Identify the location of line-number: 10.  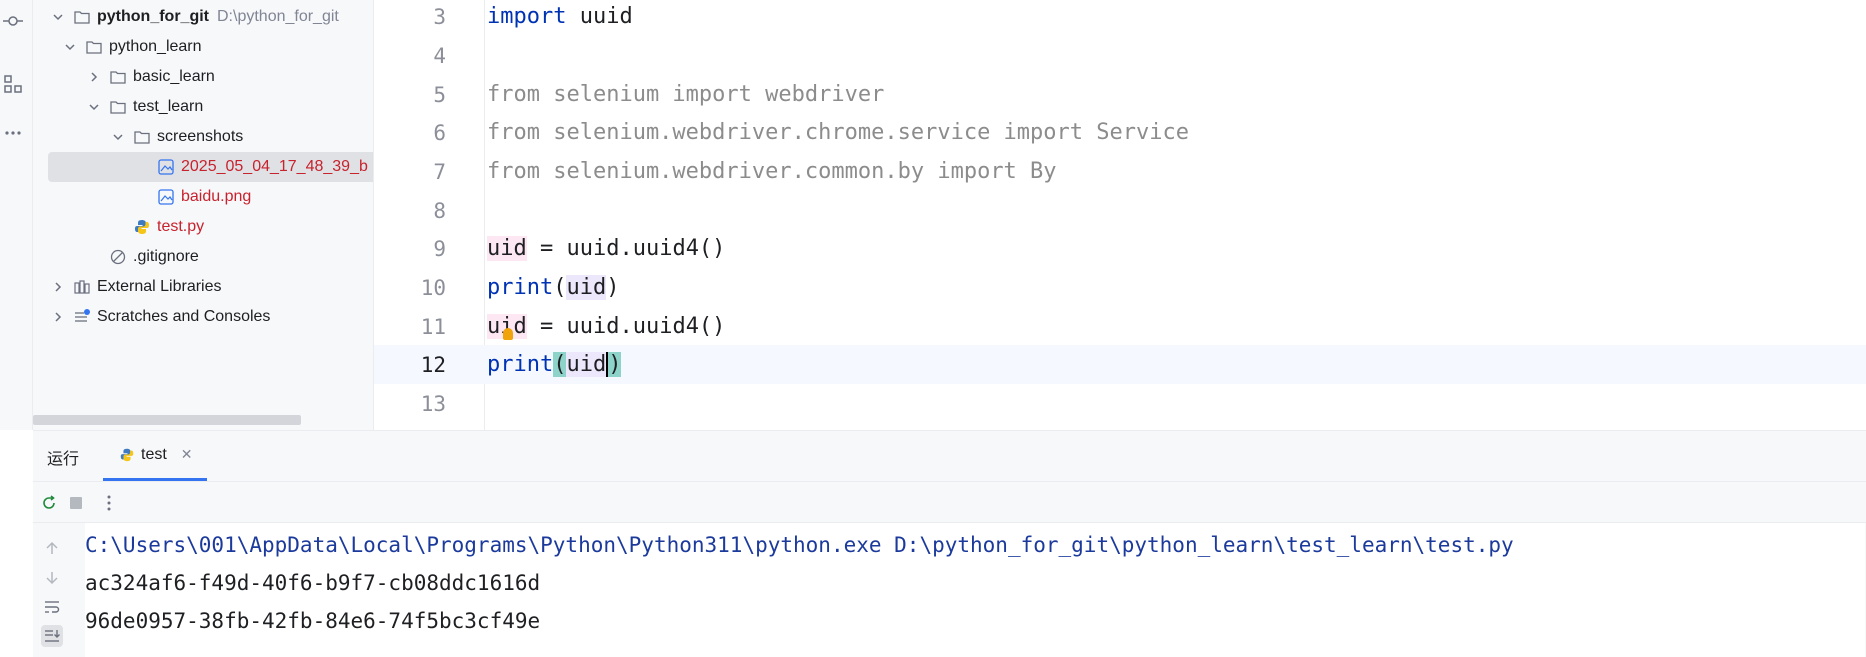
(433, 287).